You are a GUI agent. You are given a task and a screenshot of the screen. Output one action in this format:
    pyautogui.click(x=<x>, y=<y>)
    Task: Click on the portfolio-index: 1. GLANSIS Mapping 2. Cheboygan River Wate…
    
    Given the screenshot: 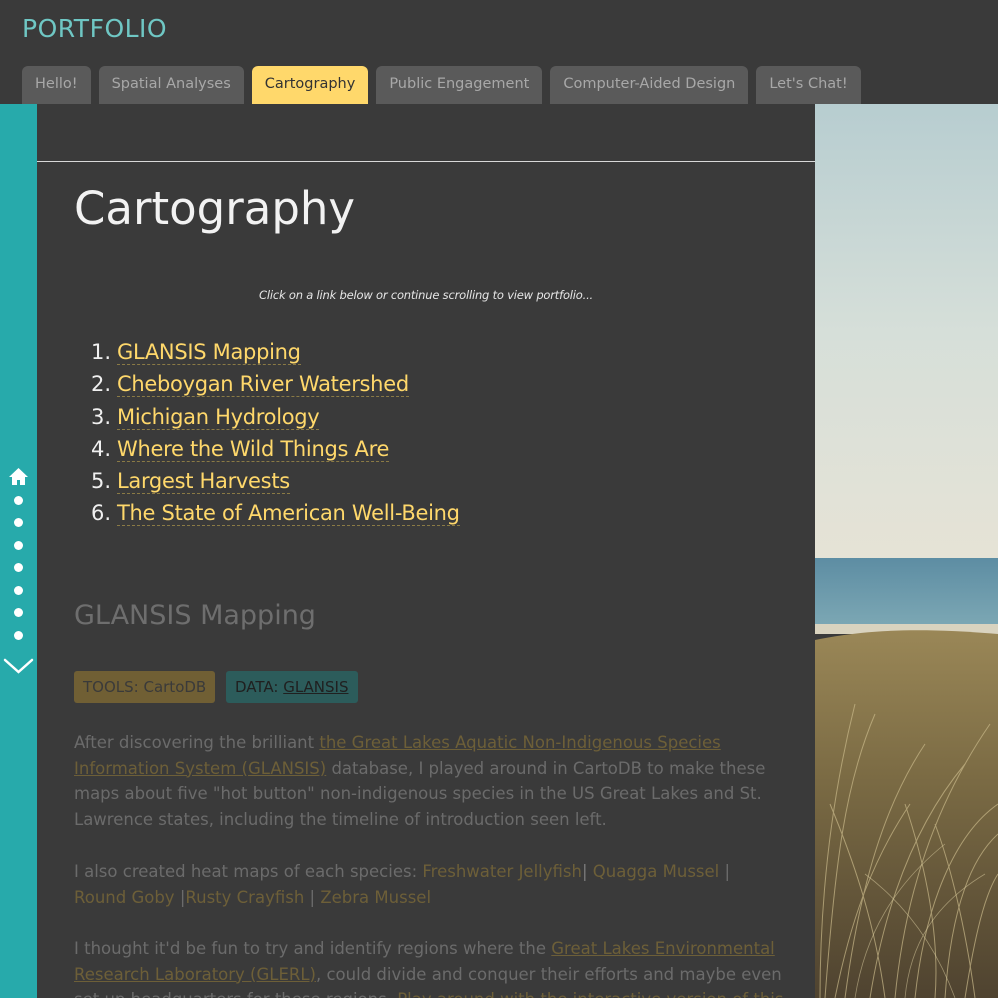 What is the action you would take?
    pyautogui.click(x=275, y=433)
    